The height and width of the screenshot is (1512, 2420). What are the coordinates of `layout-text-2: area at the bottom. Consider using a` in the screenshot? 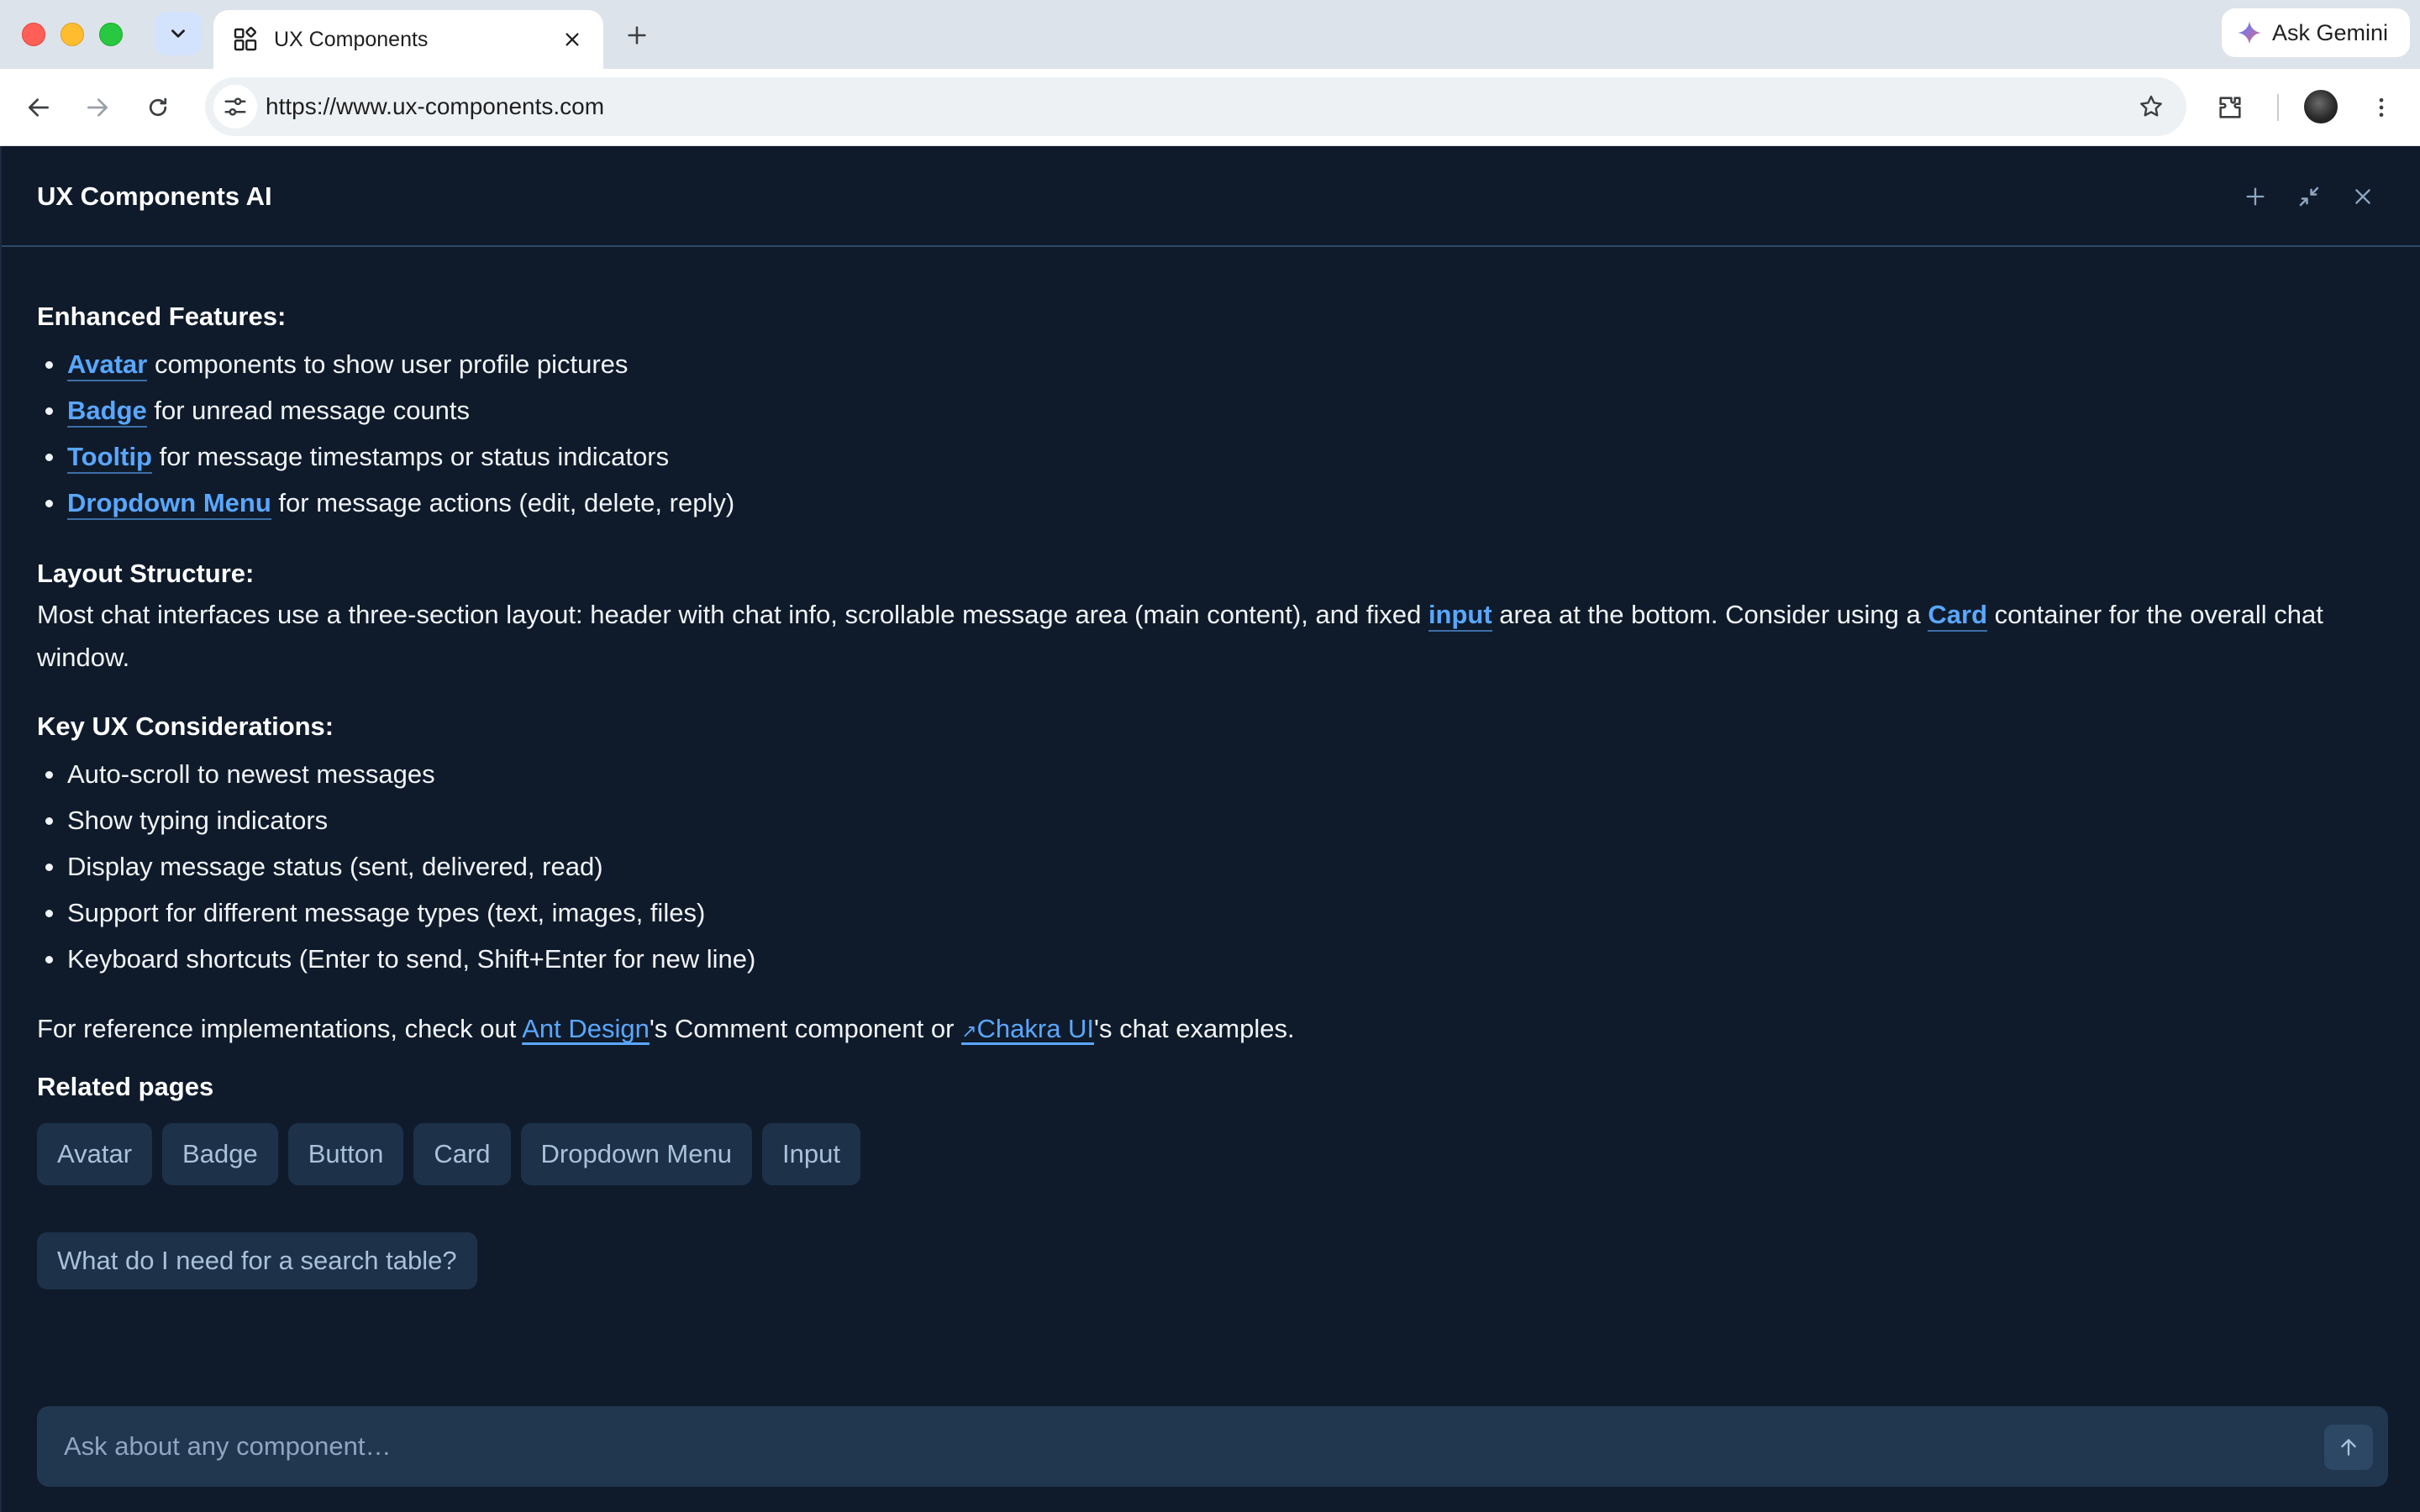 It's located at (1710, 614).